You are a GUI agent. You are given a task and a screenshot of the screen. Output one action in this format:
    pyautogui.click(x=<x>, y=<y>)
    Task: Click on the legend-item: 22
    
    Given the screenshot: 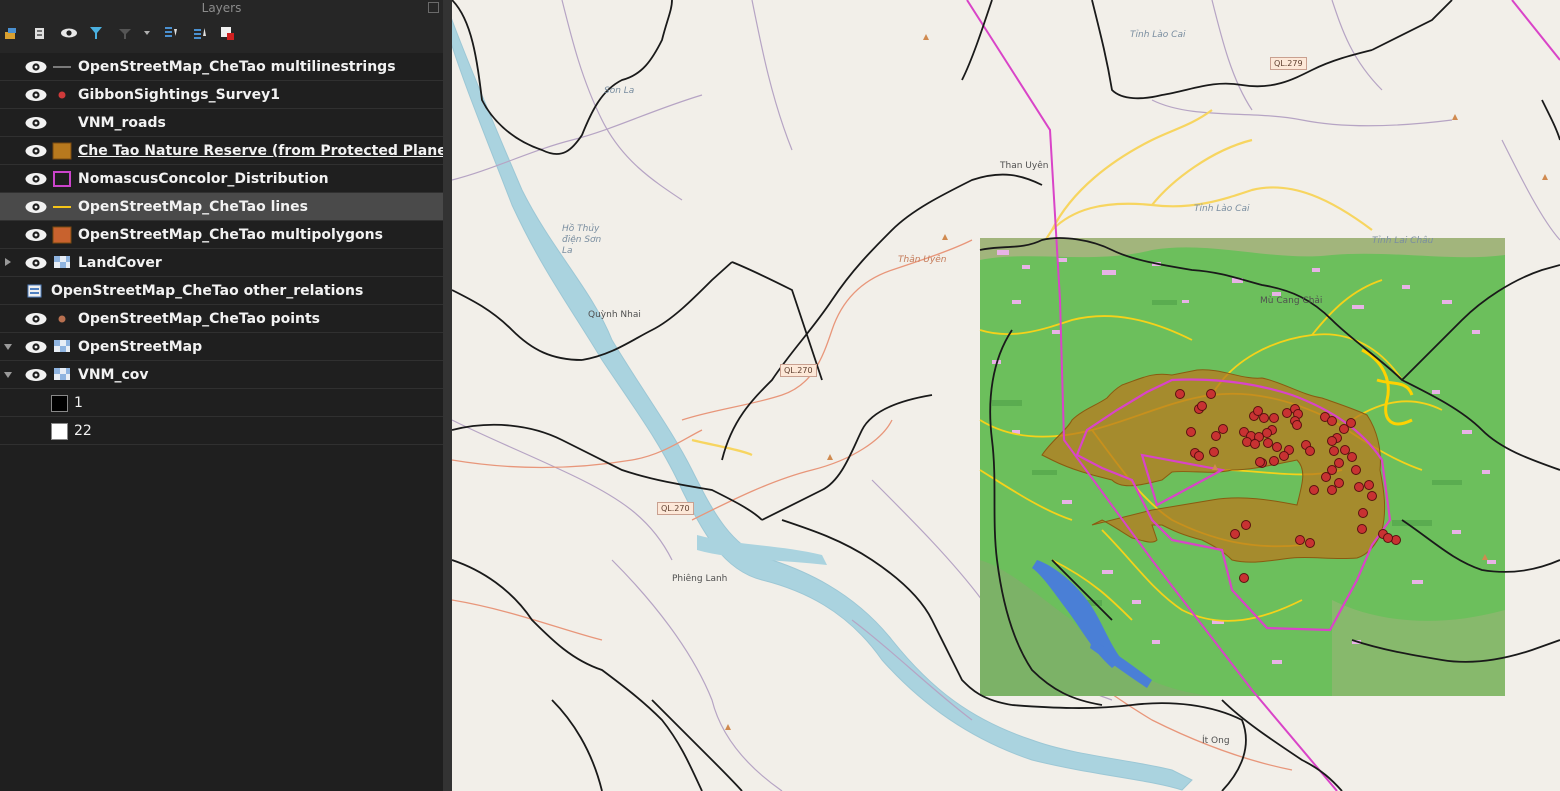 What is the action you would take?
    pyautogui.click(x=221, y=431)
    